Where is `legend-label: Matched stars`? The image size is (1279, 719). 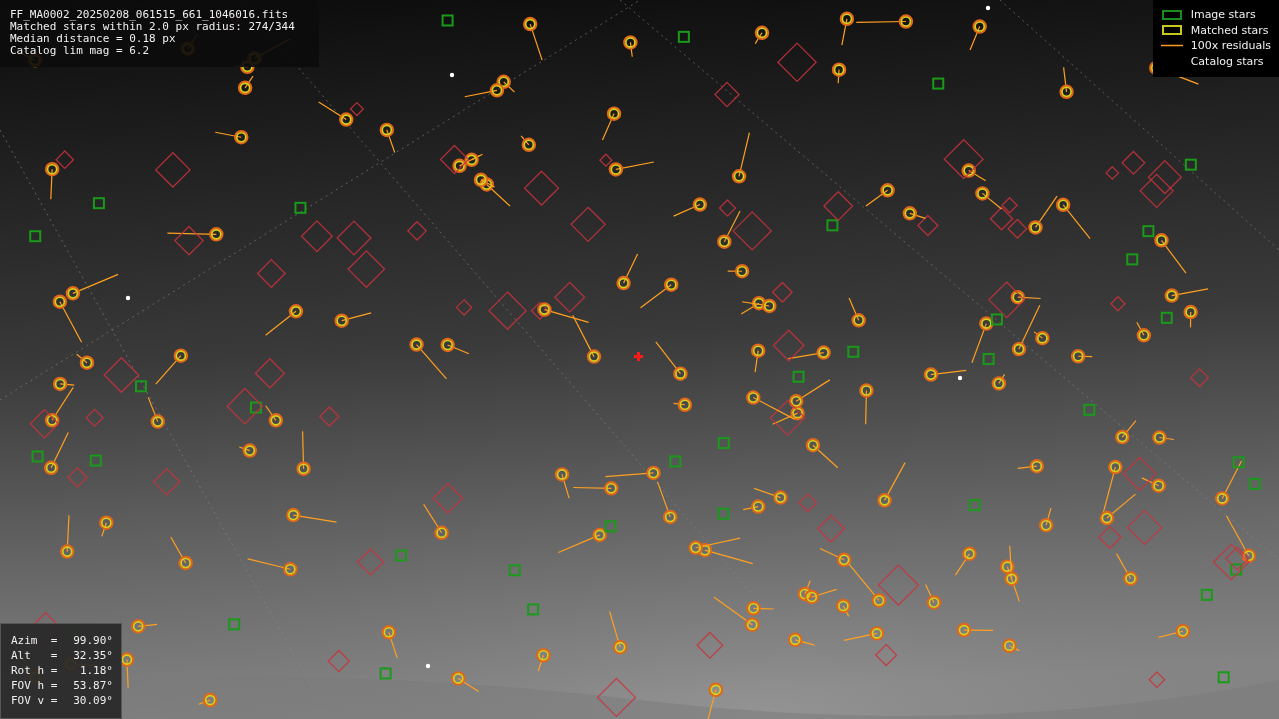
legend-label: Matched stars is located at coordinates (1229, 30).